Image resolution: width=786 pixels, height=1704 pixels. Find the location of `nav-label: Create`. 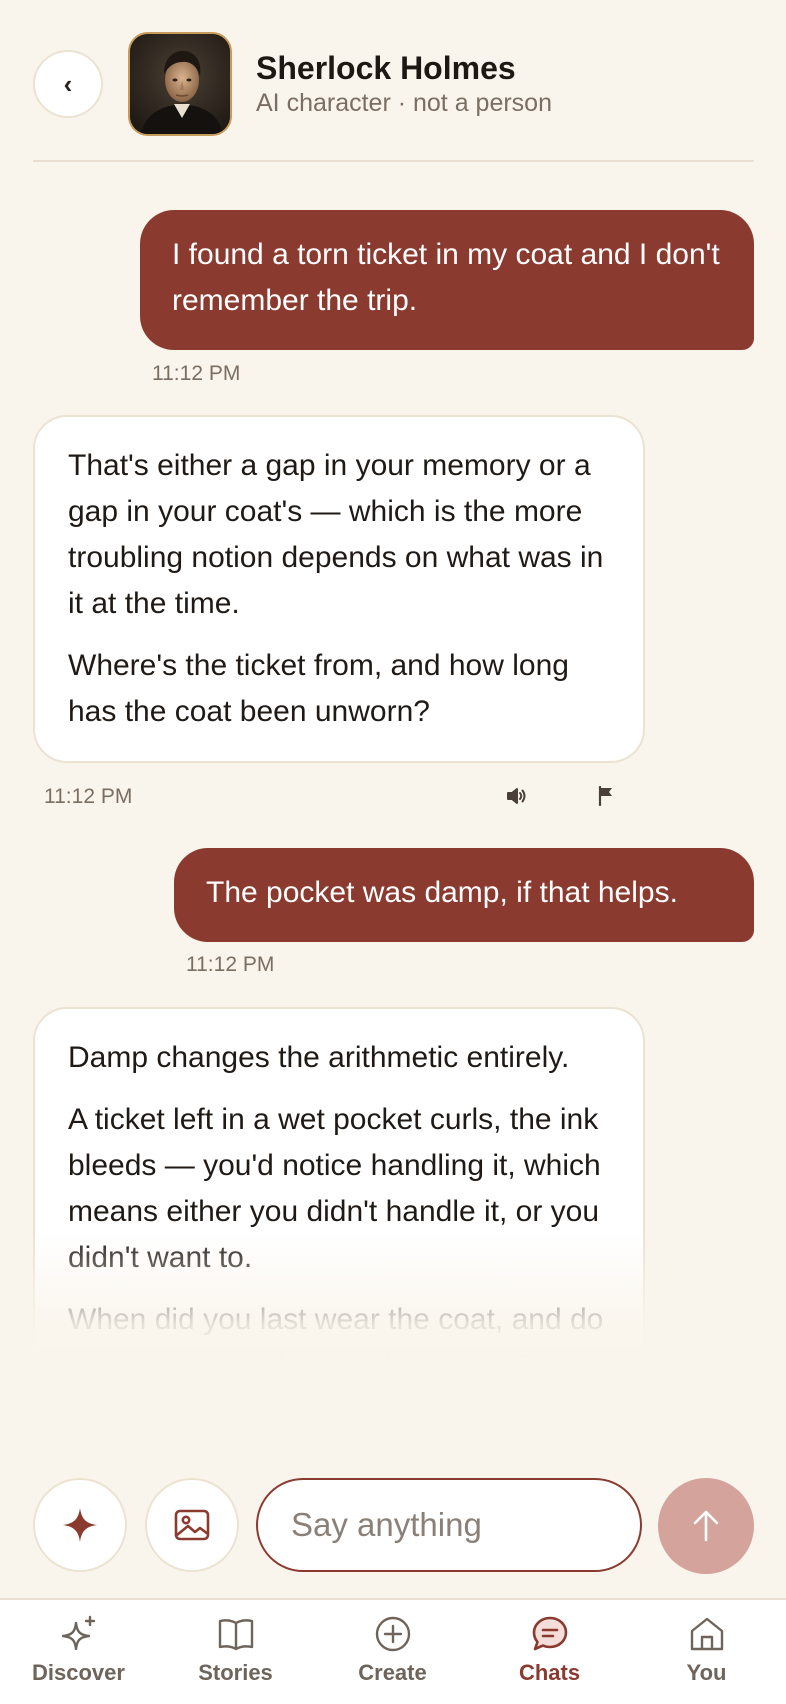

nav-label: Create is located at coordinates (392, 1672).